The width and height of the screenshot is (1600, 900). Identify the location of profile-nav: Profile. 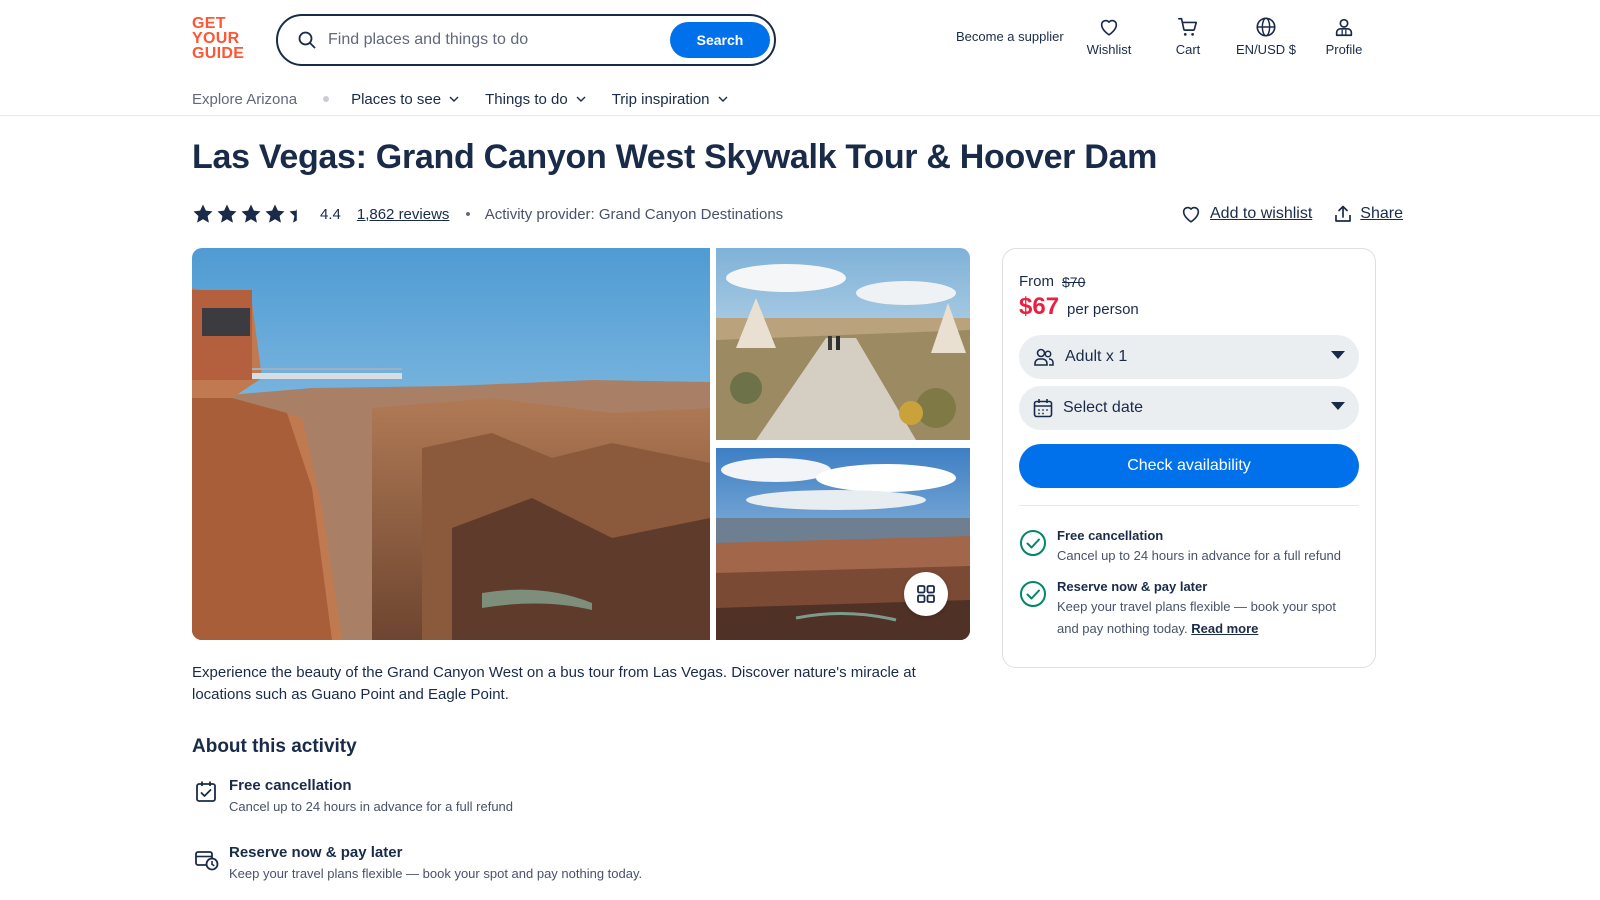
(1344, 36).